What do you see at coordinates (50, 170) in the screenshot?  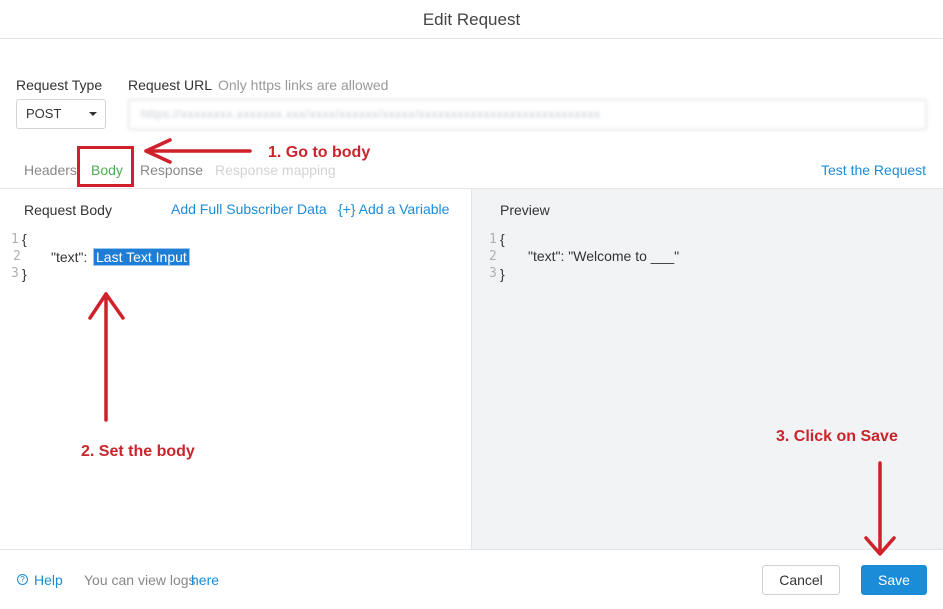 I see `tab-headers: Headers` at bounding box center [50, 170].